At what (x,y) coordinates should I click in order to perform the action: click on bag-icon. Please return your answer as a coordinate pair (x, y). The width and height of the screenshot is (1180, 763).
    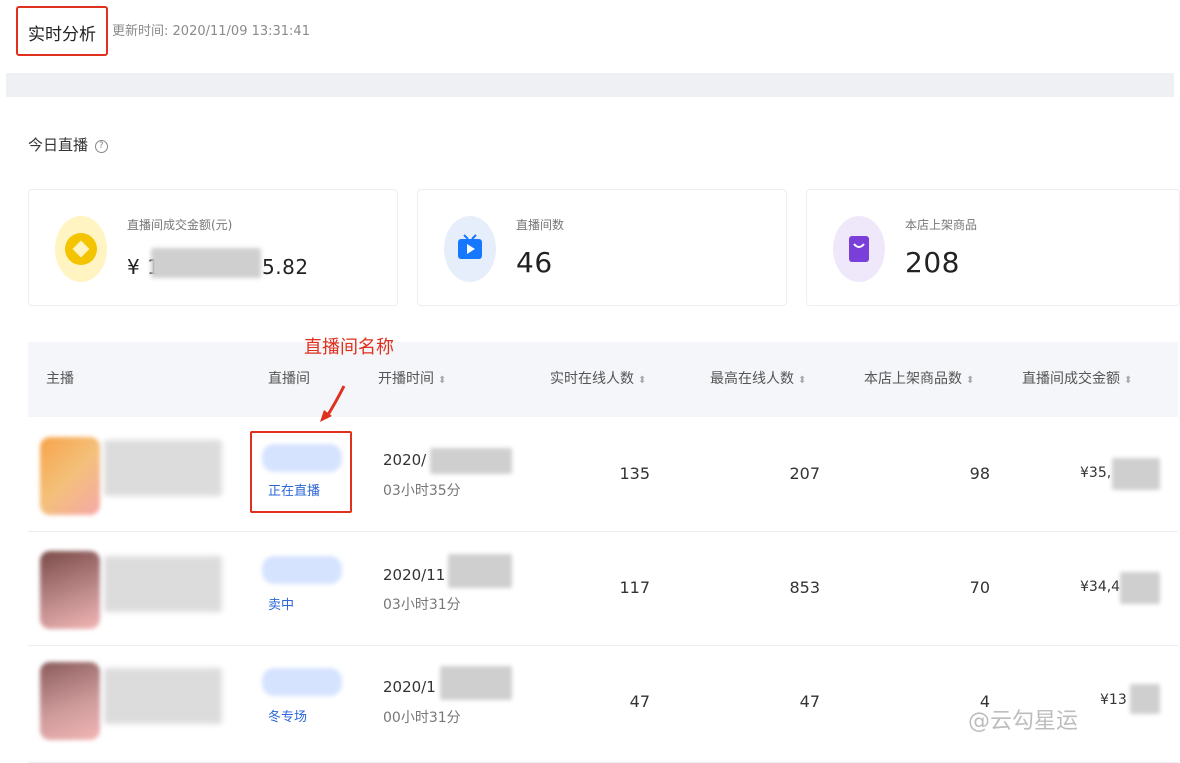
    Looking at the image, I should click on (859, 249).